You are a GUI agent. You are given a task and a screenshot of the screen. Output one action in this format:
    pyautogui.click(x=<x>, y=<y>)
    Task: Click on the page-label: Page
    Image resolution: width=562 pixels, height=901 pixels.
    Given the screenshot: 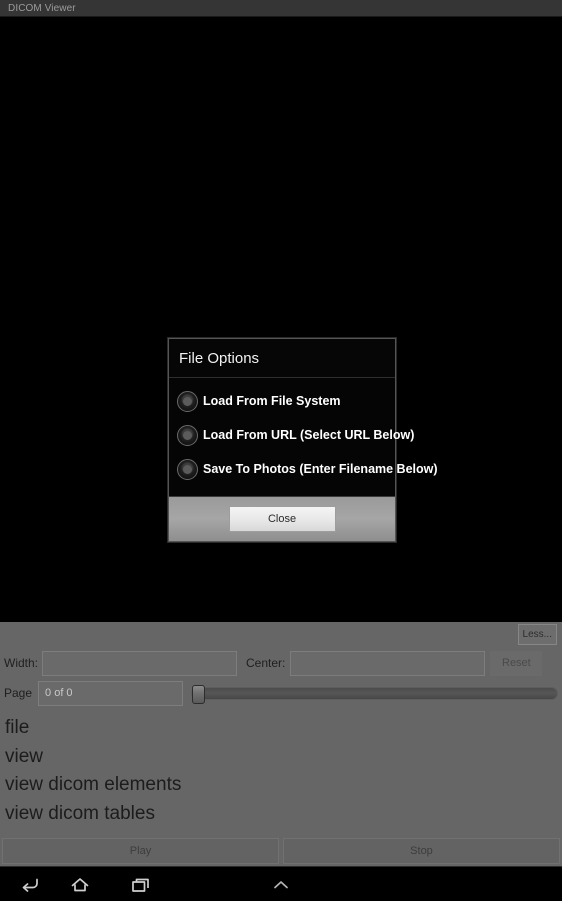 What is the action you would take?
    pyautogui.click(x=18, y=693)
    